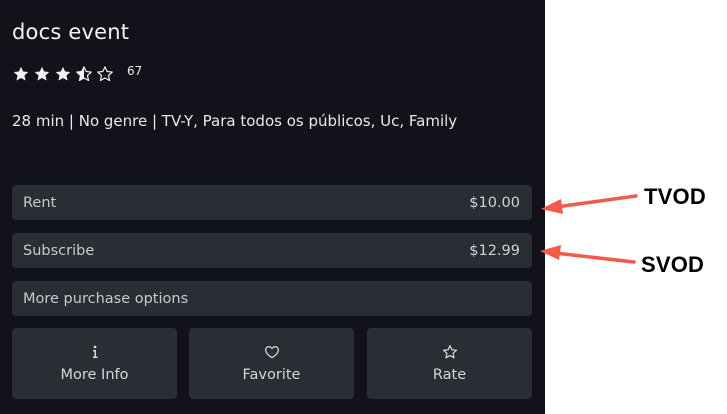 This screenshot has height=414, width=727. What do you see at coordinates (271, 375) in the screenshot?
I see `favorite-label: Favorite` at bounding box center [271, 375].